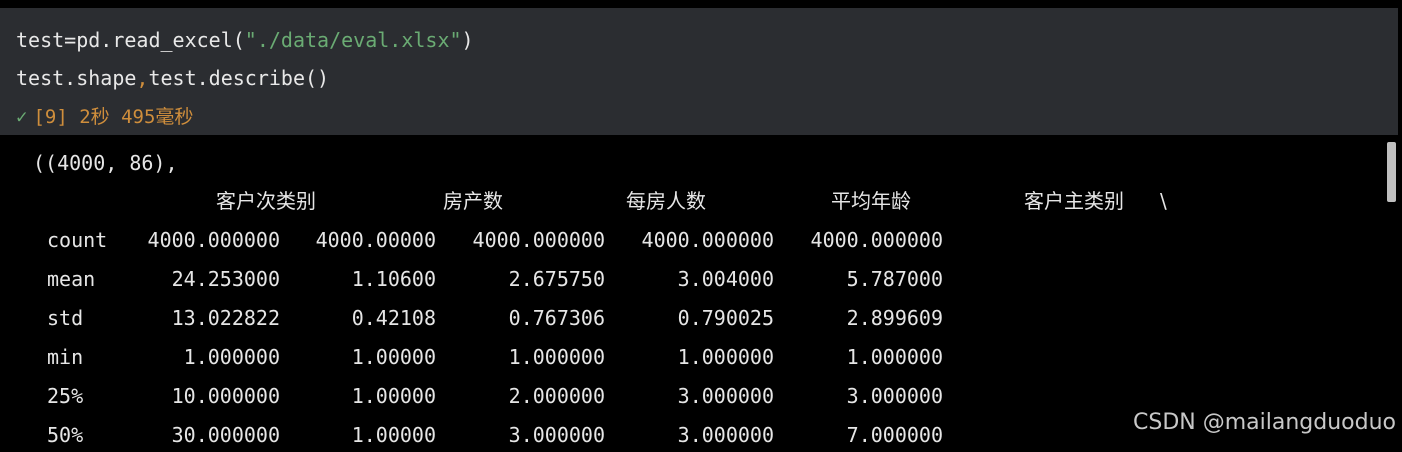 The width and height of the screenshot is (1402, 452). What do you see at coordinates (77, 240) in the screenshot?
I see `row-label: count` at bounding box center [77, 240].